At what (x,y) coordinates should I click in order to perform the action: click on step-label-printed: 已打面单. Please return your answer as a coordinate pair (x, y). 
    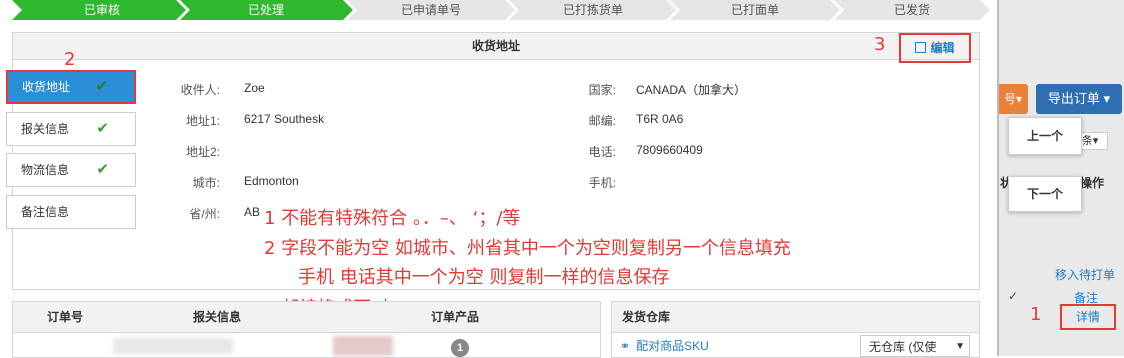
    Looking at the image, I should click on (754, 10).